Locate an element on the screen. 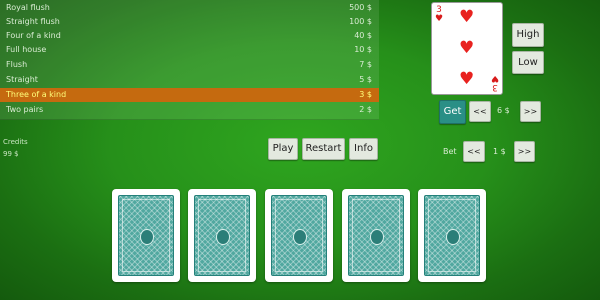  credits-label: Credits is located at coordinates (15, 142).